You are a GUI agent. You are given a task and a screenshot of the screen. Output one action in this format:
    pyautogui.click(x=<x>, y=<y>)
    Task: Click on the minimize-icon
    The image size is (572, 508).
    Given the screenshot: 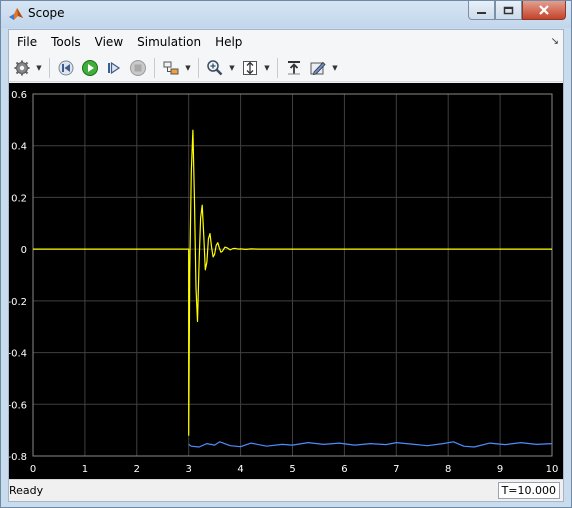 What is the action you would take?
    pyautogui.click(x=481, y=12)
    